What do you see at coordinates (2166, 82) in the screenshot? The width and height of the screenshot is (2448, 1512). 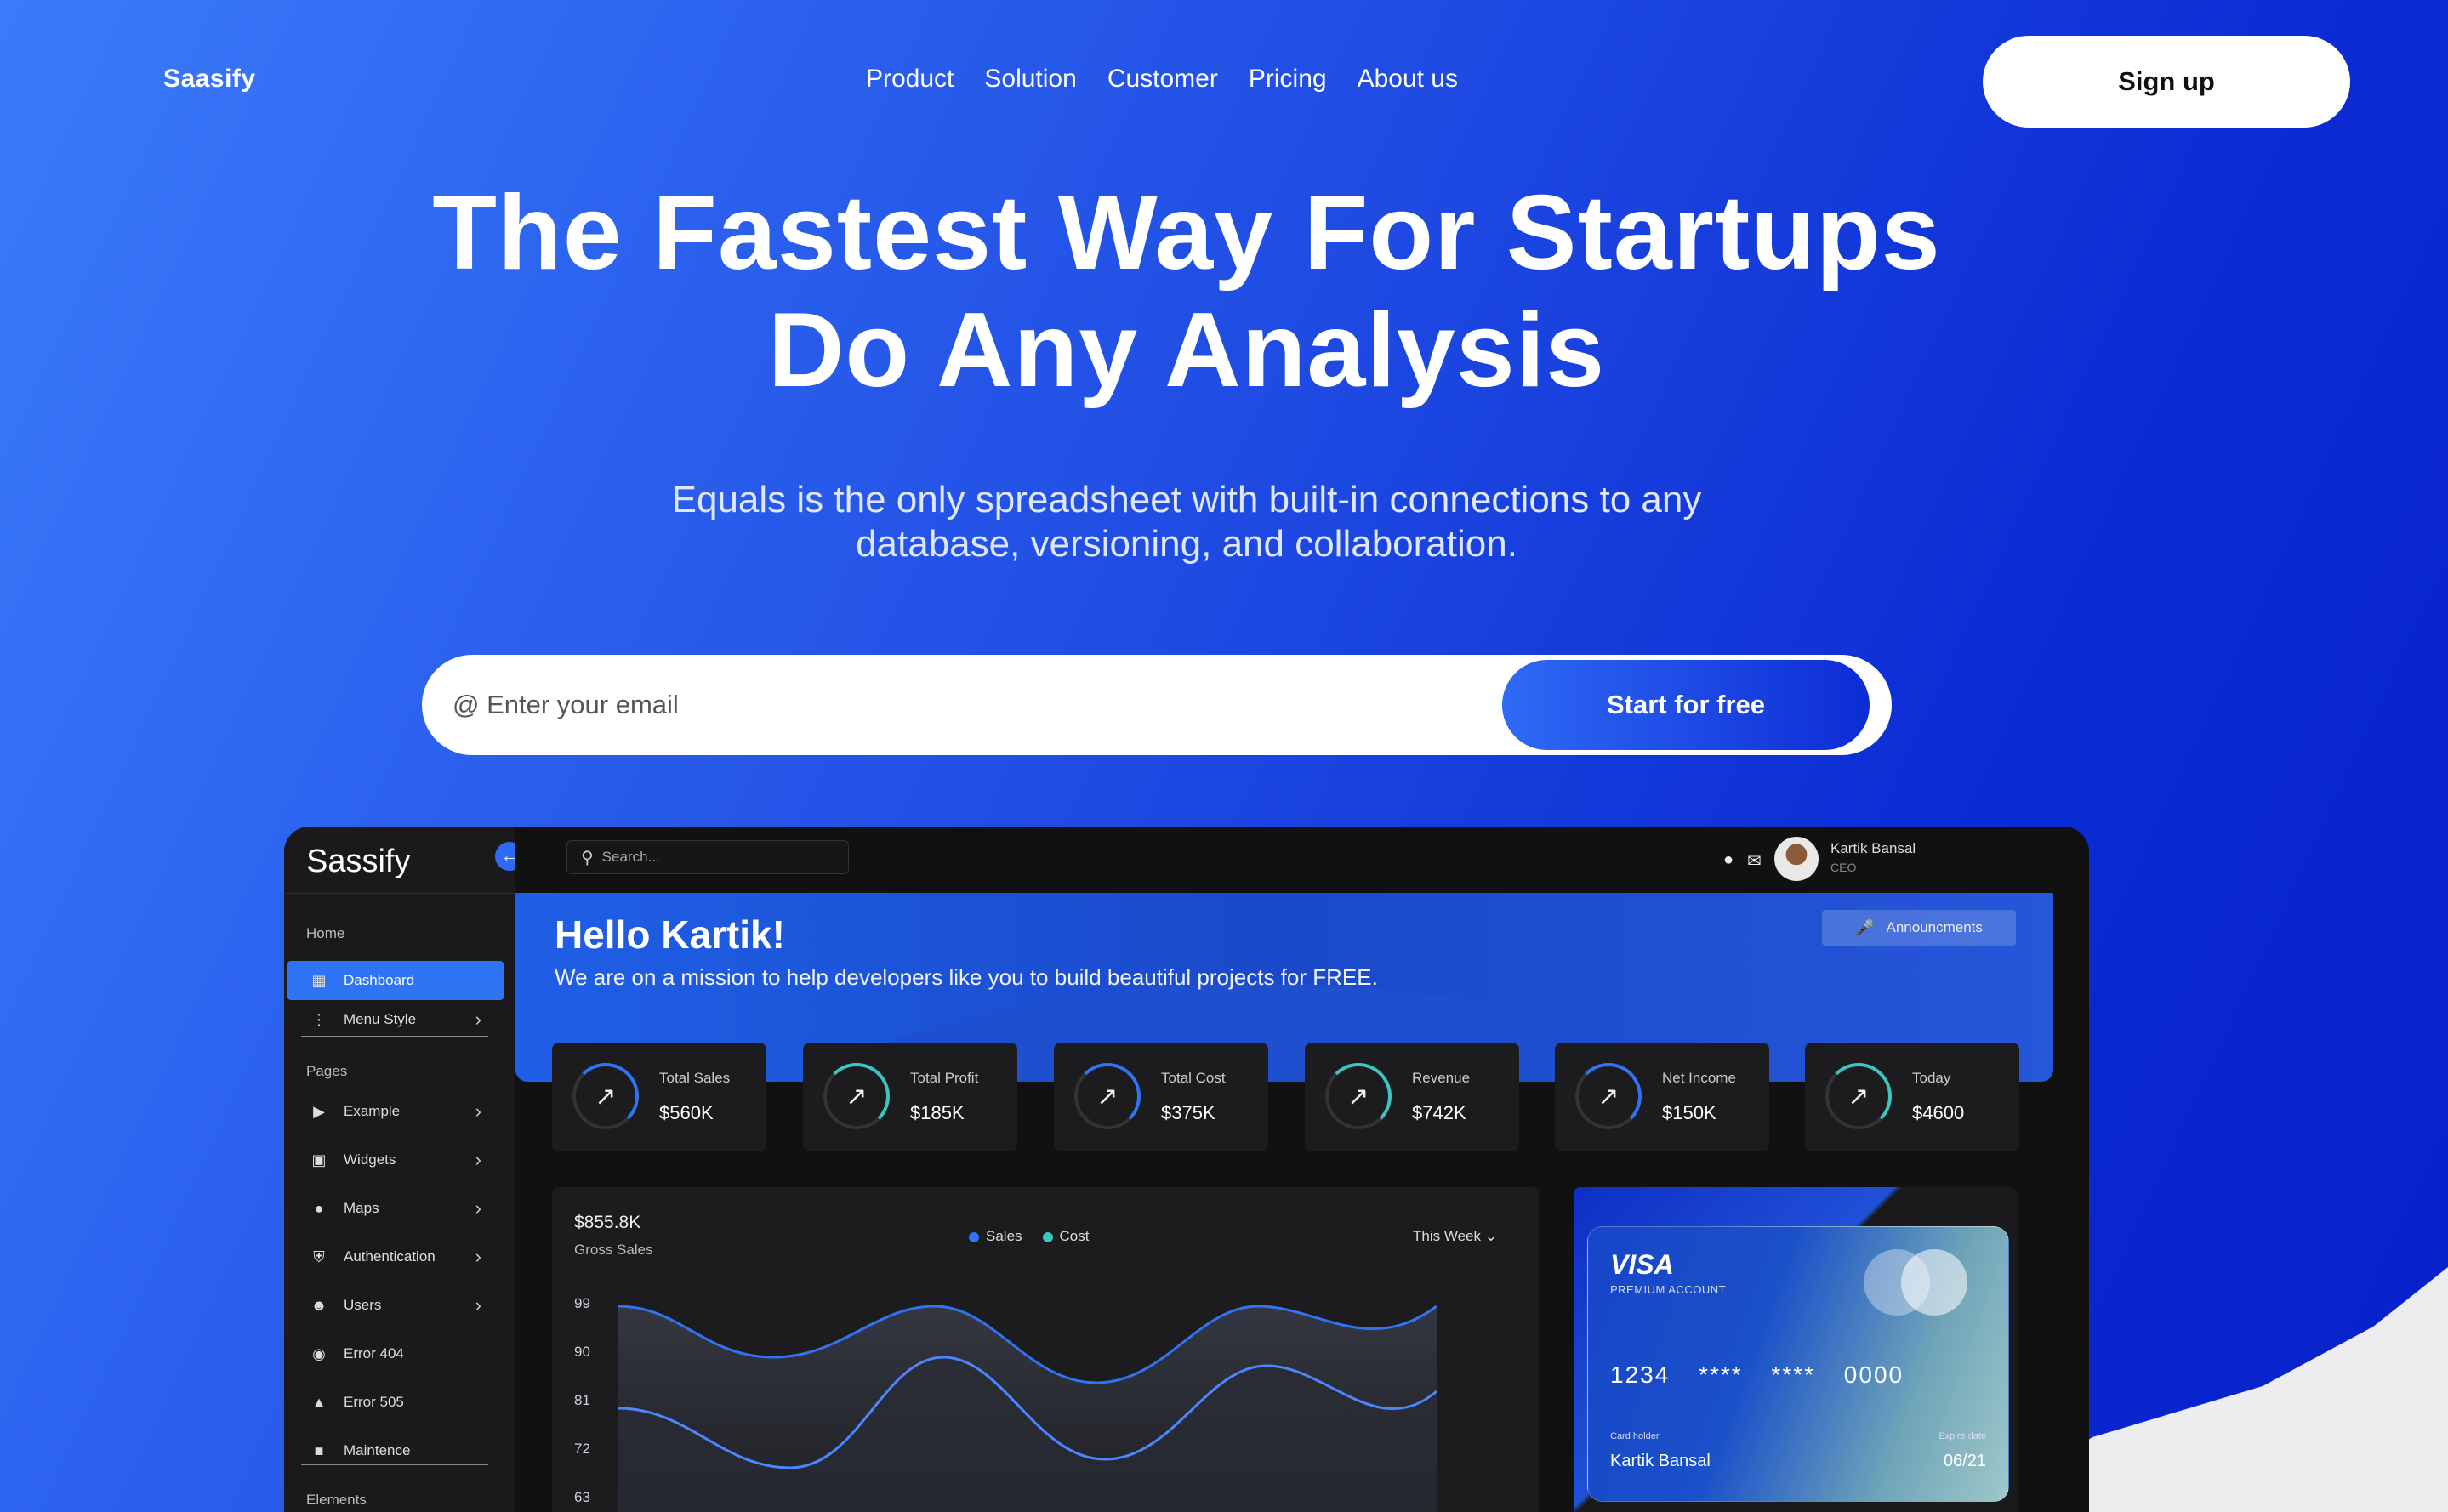 I see `signup-button: Sign up` at bounding box center [2166, 82].